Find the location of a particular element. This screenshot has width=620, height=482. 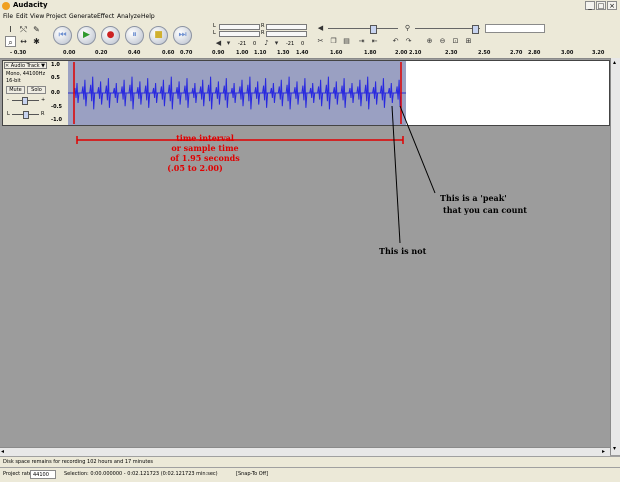

zoom-tool-icon: ⌕ is located at coordinates (10, 41).